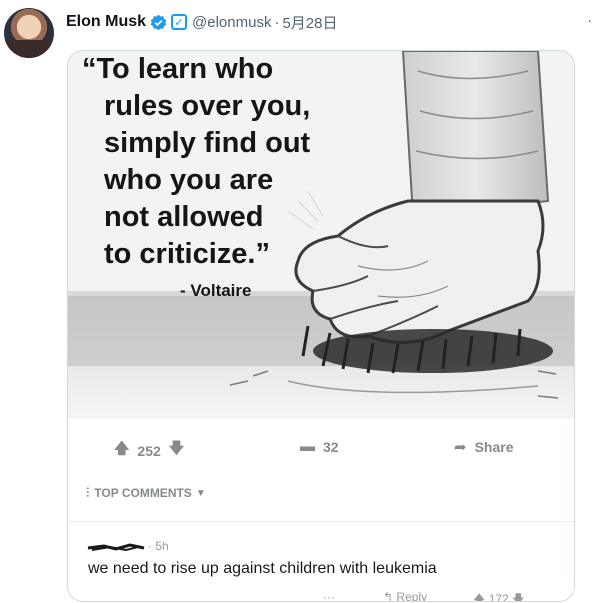 This screenshot has height=603, width=600. Describe the element at coordinates (200, 493) in the screenshot. I see `chevron-down-icon: ▼` at that location.